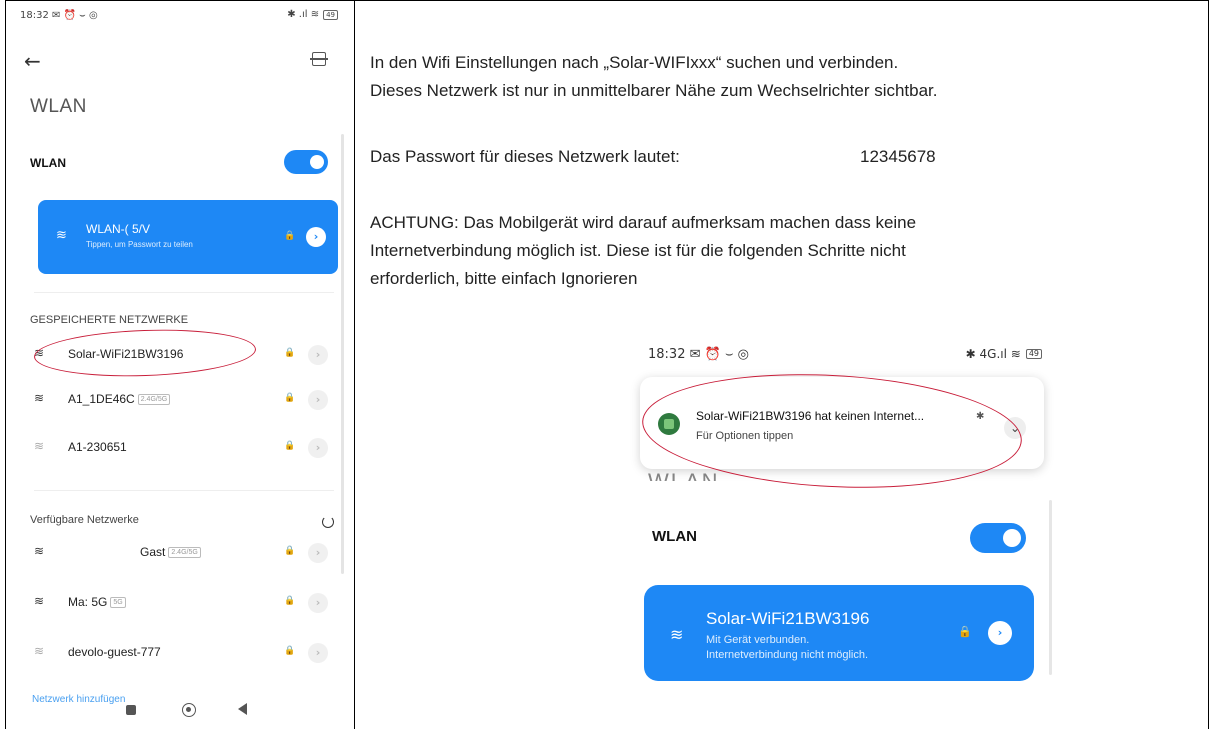  I want to click on saved-networks-heading: GESPEICHERTE NETZWERKE, so click(109, 320).